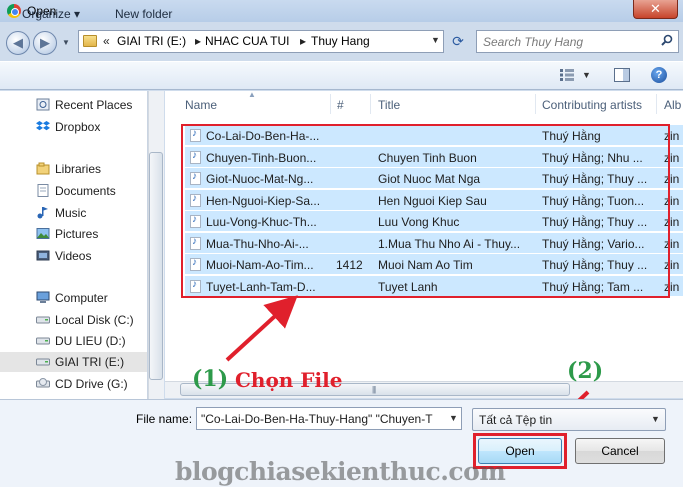 The width and height of the screenshot is (683, 487). I want to click on cancel-button: Cancel, so click(620, 451).